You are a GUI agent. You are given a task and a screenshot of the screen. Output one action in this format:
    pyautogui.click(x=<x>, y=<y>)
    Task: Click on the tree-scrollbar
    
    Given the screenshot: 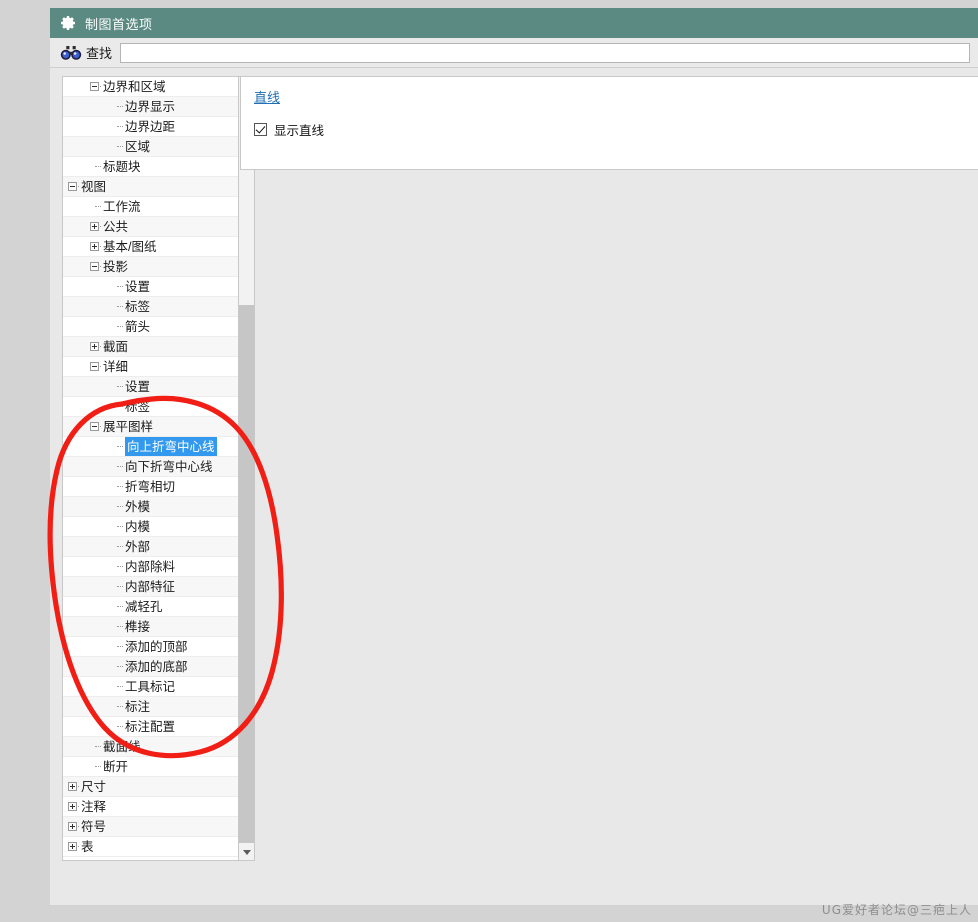 What is the action you would take?
    pyautogui.click(x=246, y=468)
    